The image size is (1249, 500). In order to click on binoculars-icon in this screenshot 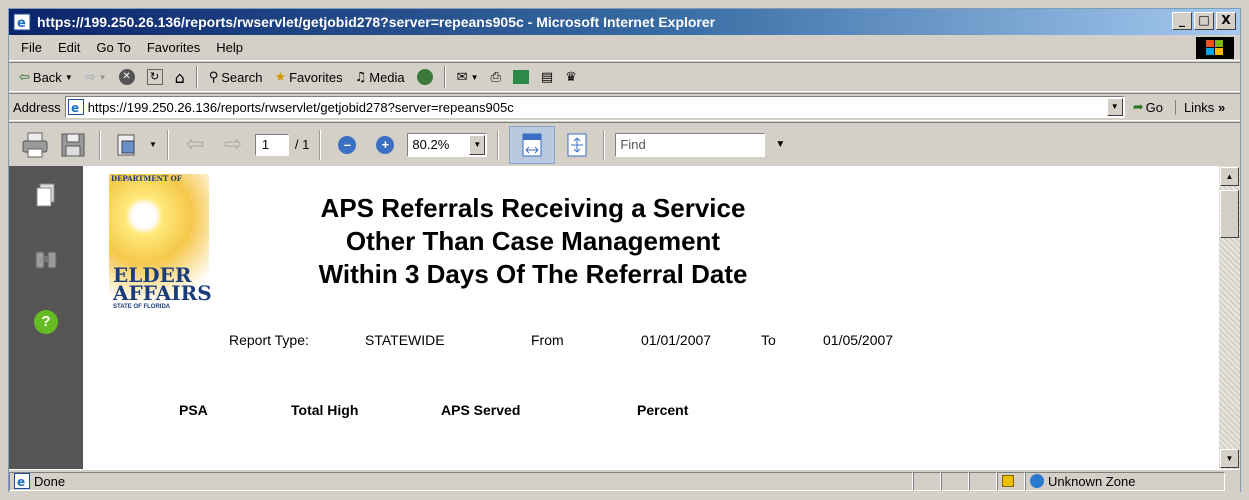, I will do `click(46, 260)`.